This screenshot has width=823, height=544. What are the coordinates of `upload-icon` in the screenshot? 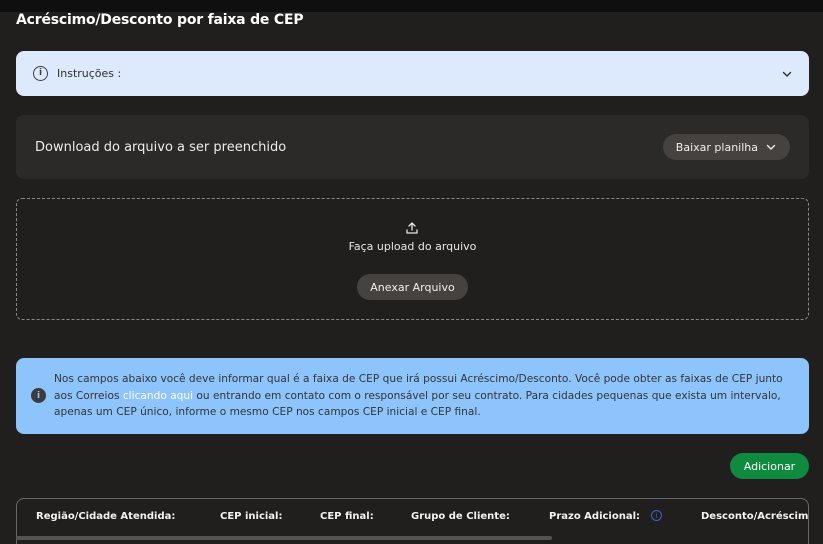 It's located at (412, 228).